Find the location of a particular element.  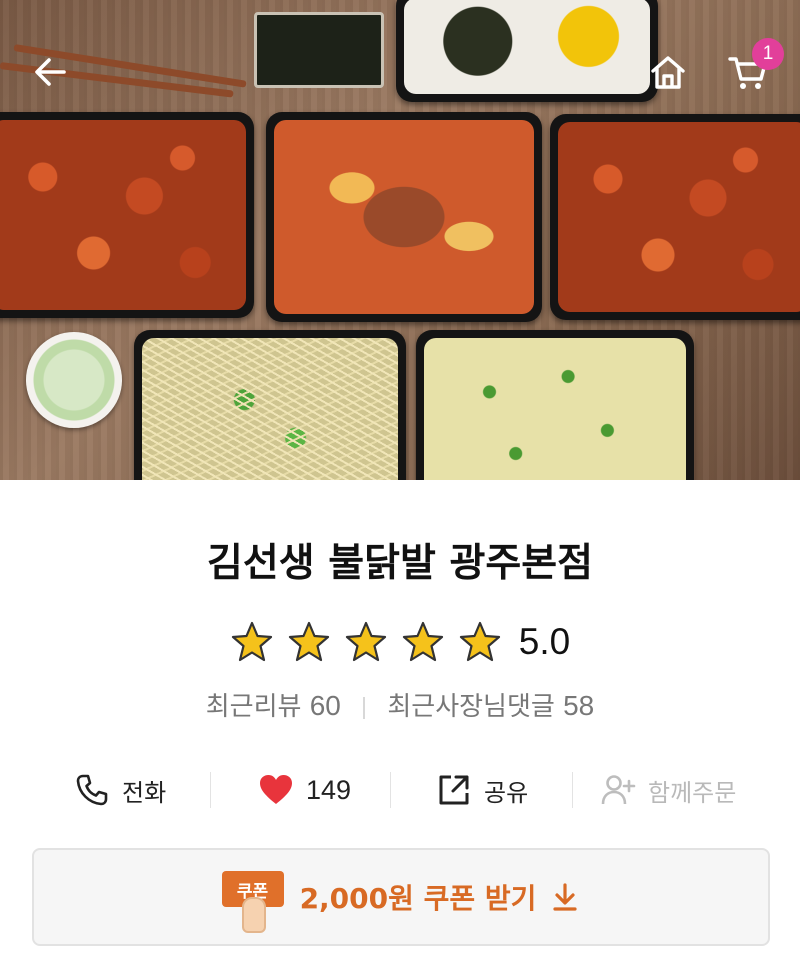

coupon-download-button: 쿠폰 2,000원 쿠폰 받기 is located at coordinates (401, 897).